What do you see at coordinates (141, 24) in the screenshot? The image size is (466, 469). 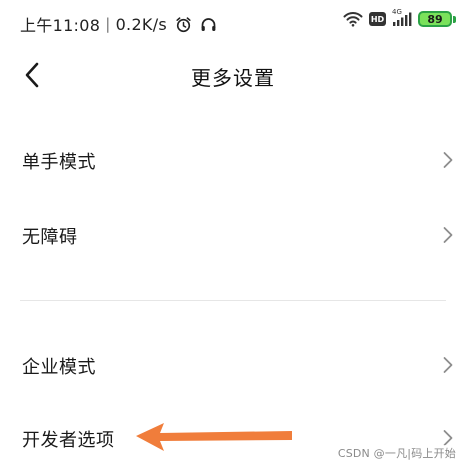 I see `network-speed: 0.2K/s` at bounding box center [141, 24].